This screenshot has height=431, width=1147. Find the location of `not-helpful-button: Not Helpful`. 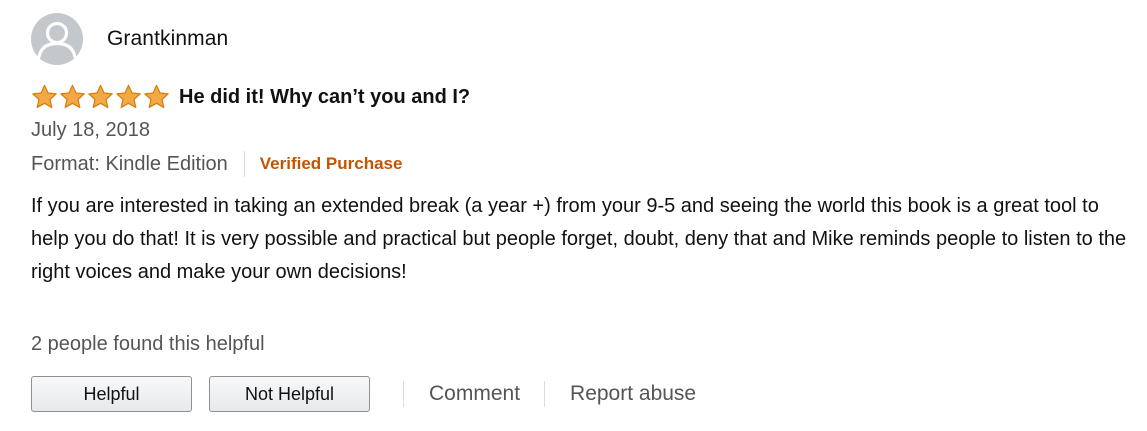

not-helpful-button: Not Helpful is located at coordinates (289, 394).